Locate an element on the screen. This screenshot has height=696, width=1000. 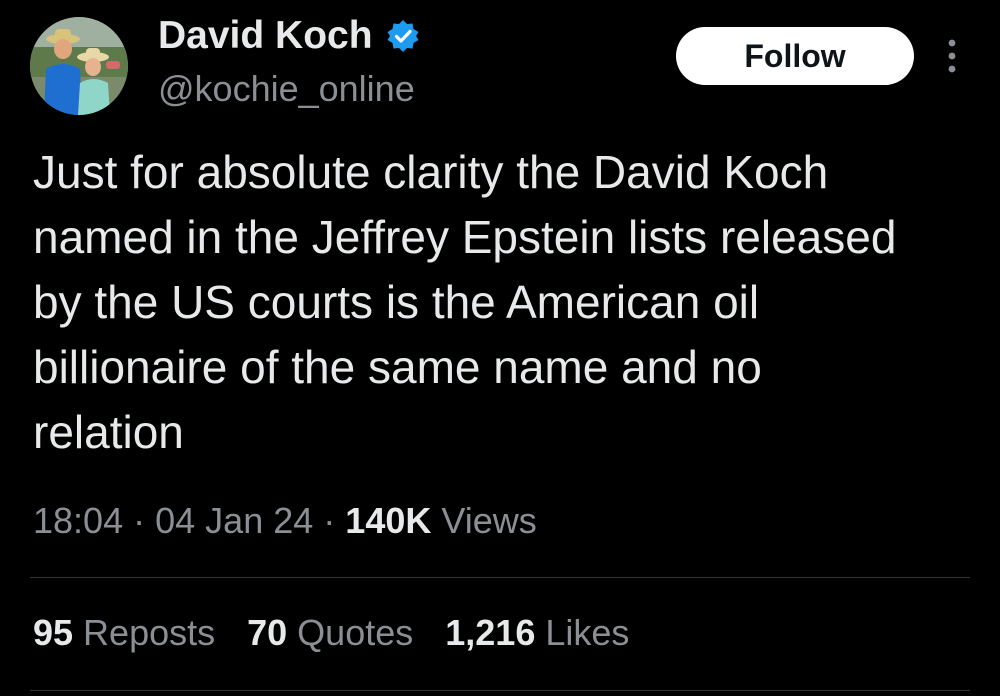
avatar-photo is located at coordinates (79, 66).